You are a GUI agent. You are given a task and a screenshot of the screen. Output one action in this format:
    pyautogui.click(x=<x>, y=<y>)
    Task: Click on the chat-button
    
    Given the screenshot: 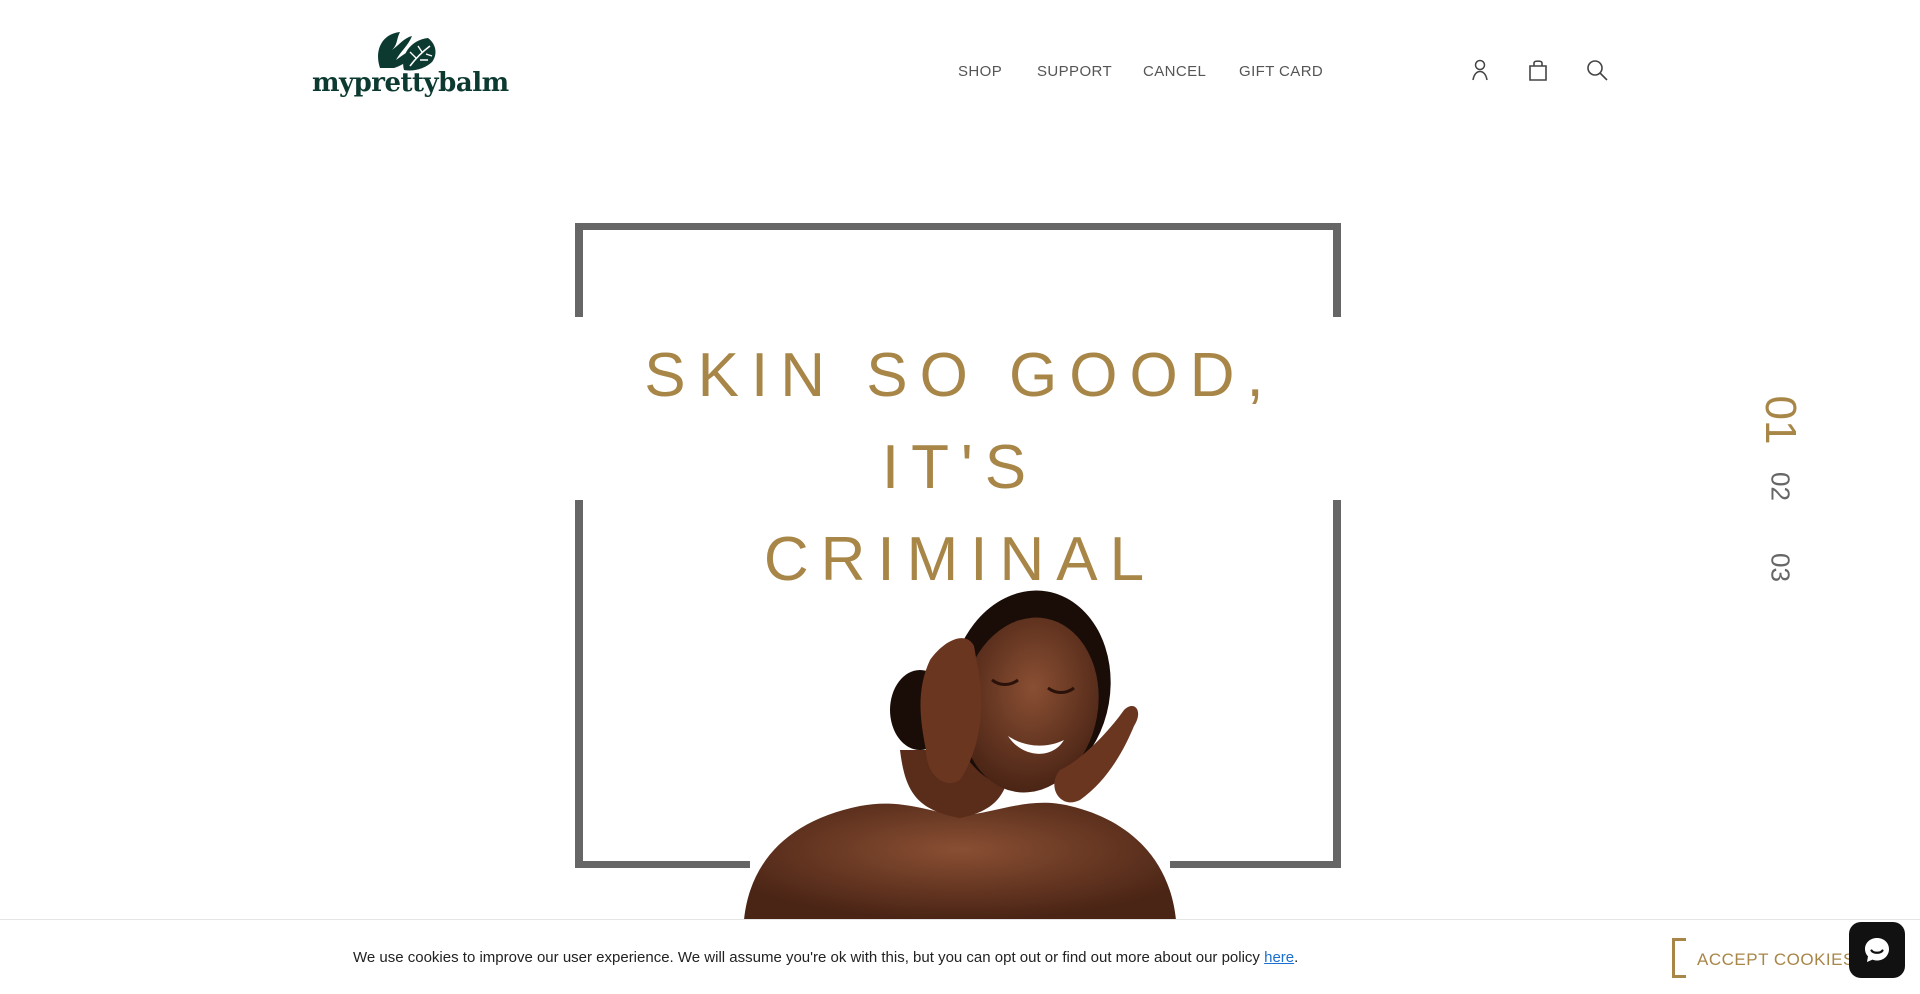 What is the action you would take?
    pyautogui.click(x=1877, y=950)
    